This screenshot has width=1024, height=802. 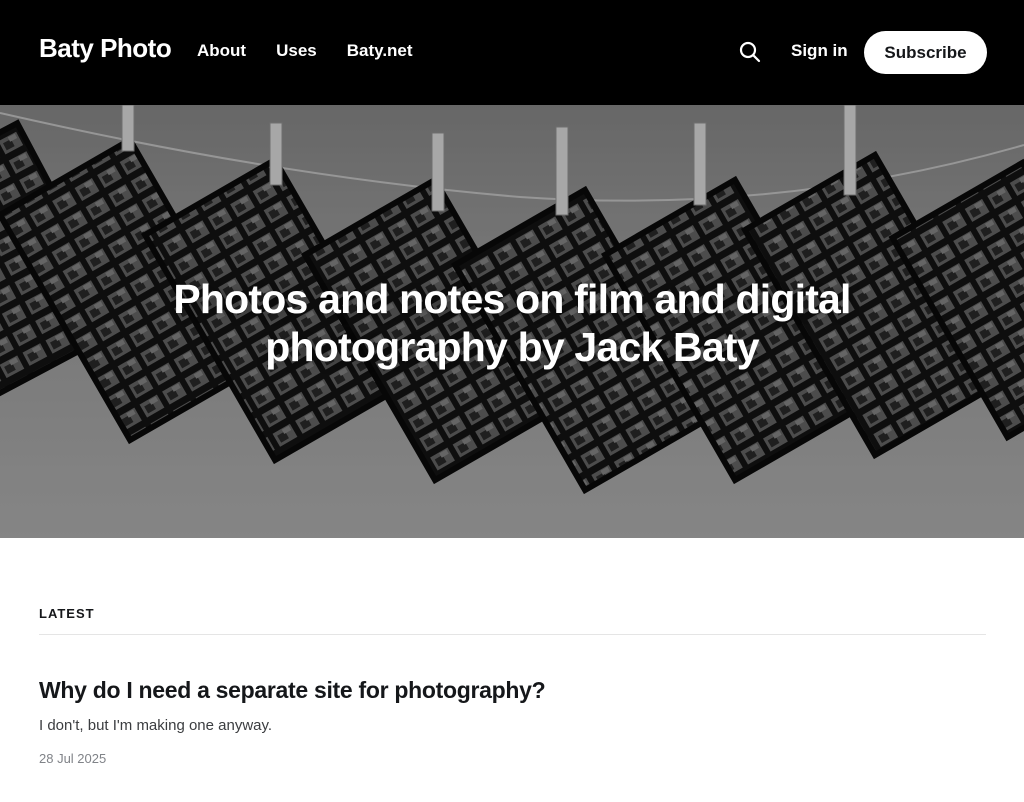 What do you see at coordinates (67, 613) in the screenshot?
I see `section-label-latest: LATEST` at bounding box center [67, 613].